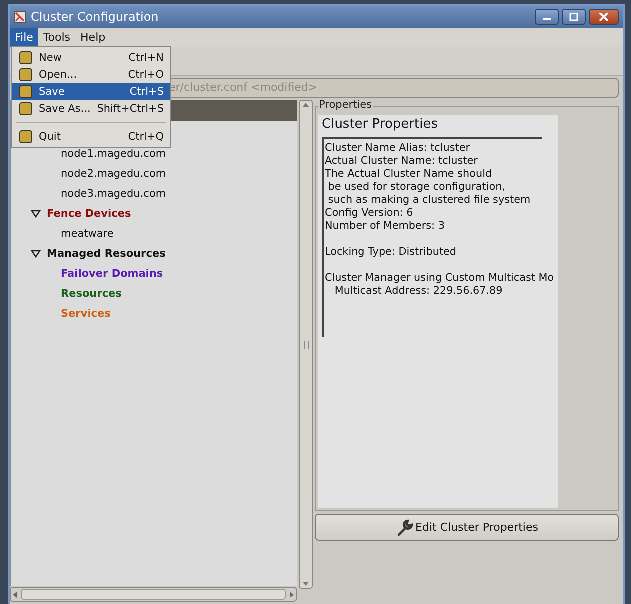 This screenshot has width=631, height=604. What do you see at coordinates (95, 17) in the screenshot?
I see `window-title: Cluster Configuration` at bounding box center [95, 17].